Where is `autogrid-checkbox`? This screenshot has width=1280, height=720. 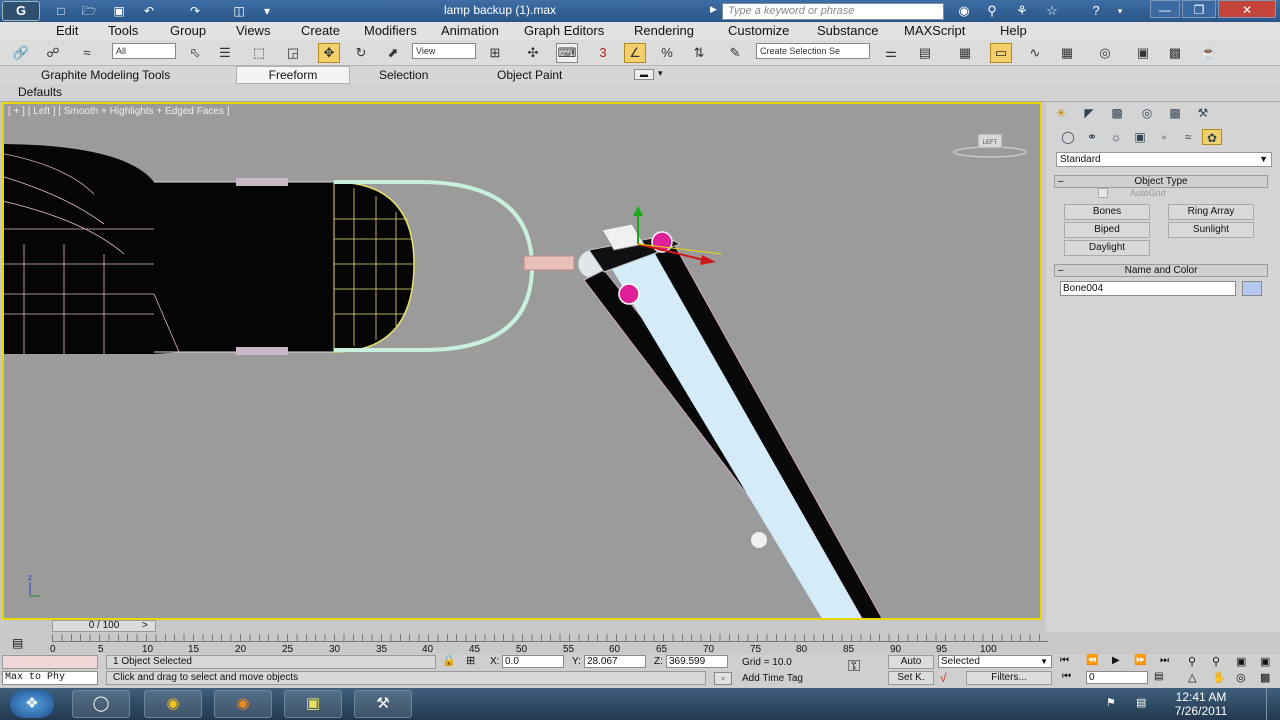 autogrid-checkbox is located at coordinates (1103, 193).